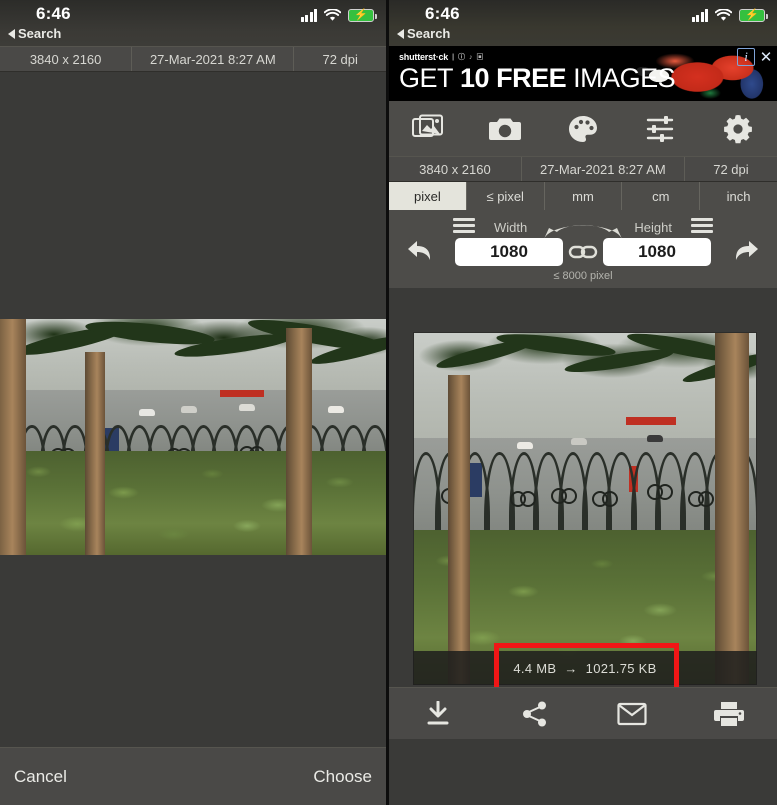  What do you see at coordinates (583, 276) in the screenshot?
I see `max-size-hint: ≤ 8000 pixel` at bounding box center [583, 276].